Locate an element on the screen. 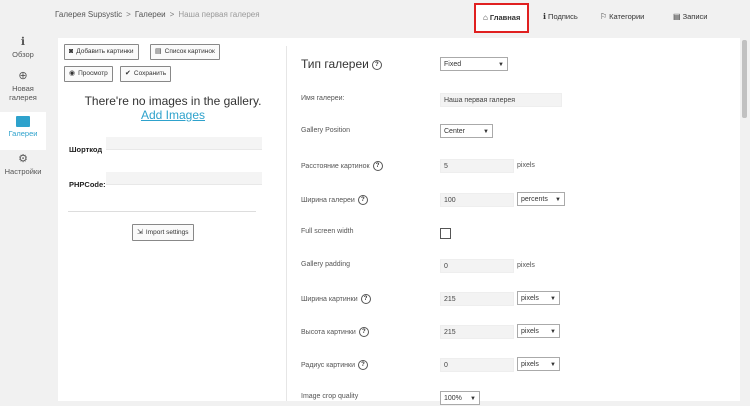 This screenshot has width=750, height=406. image-height-input: 215 is located at coordinates (477, 332).